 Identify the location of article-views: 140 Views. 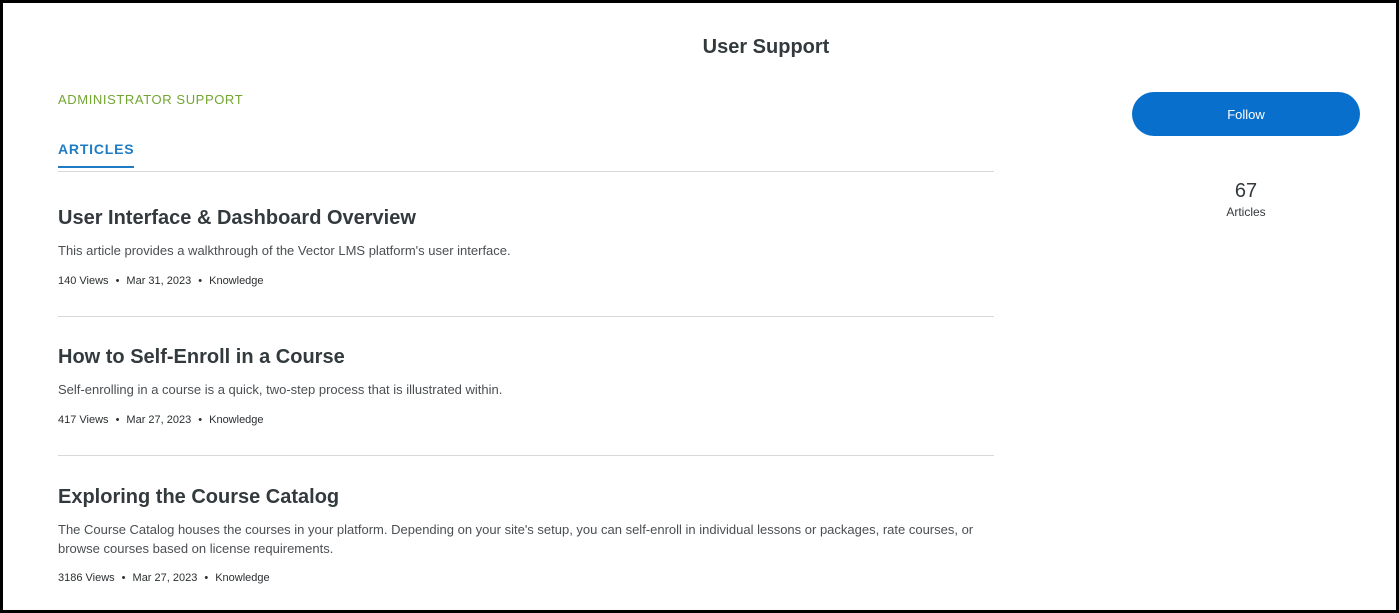
(83, 281).